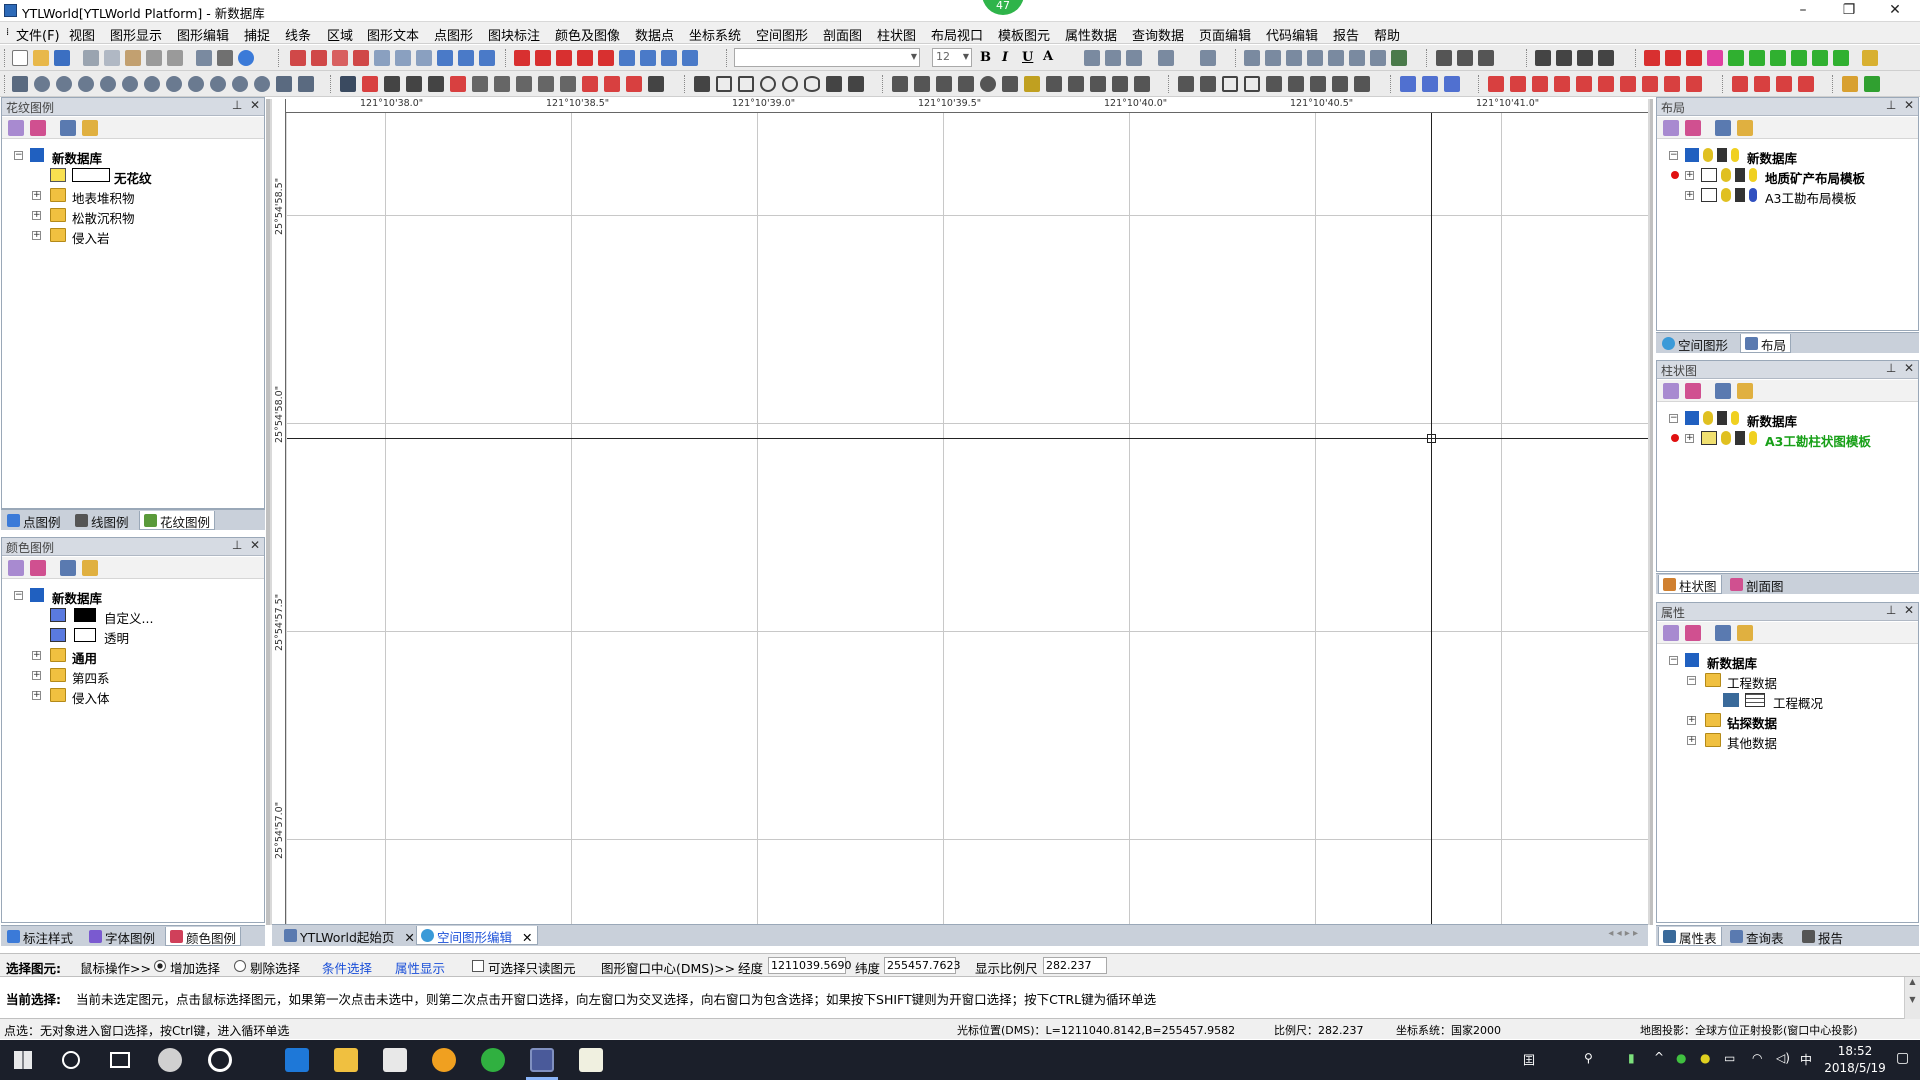  Describe the element at coordinates (41, 58) in the screenshot. I see `open-icon` at that location.